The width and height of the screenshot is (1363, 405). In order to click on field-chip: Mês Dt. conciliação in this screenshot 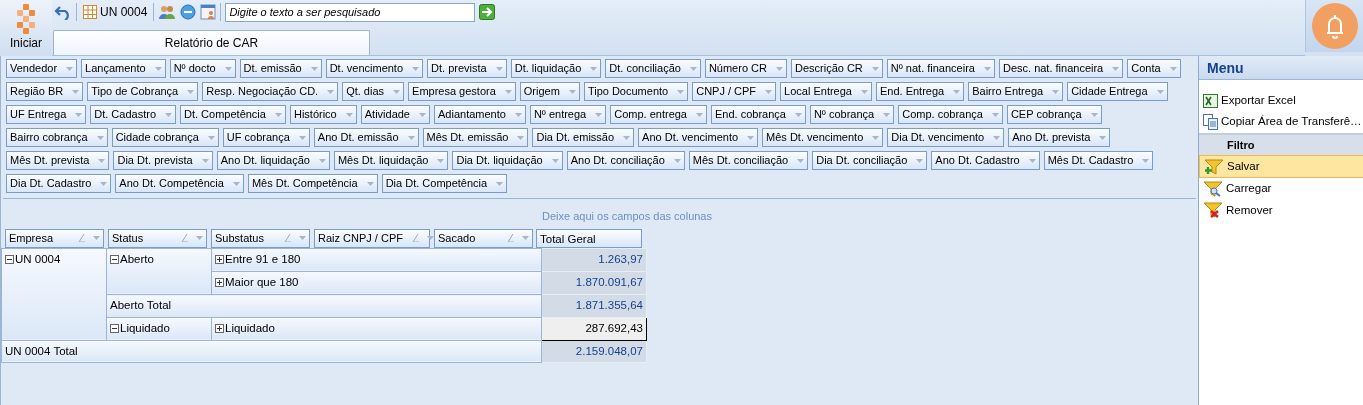, I will do `click(748, 160)`.